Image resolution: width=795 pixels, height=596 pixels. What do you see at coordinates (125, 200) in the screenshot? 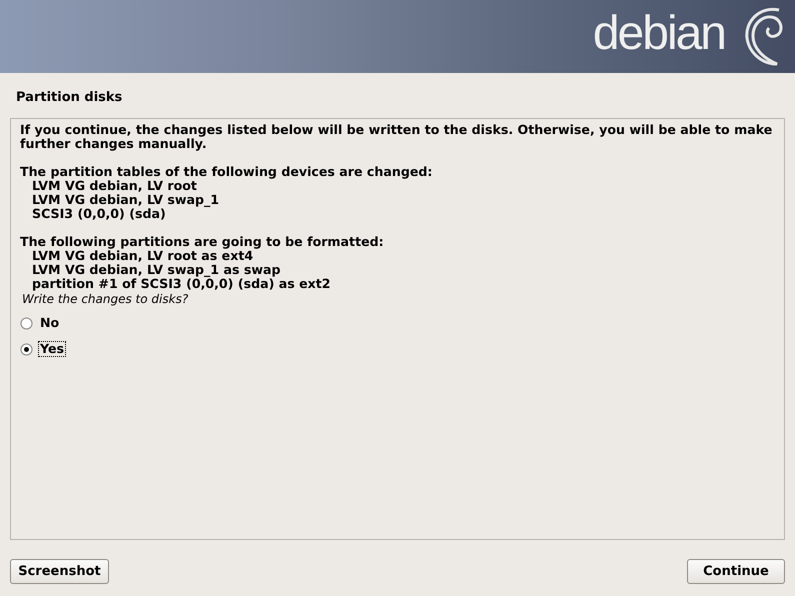
I see `device-item: LVM VG debian, LV swap_1` at bounding box center [125, 200].